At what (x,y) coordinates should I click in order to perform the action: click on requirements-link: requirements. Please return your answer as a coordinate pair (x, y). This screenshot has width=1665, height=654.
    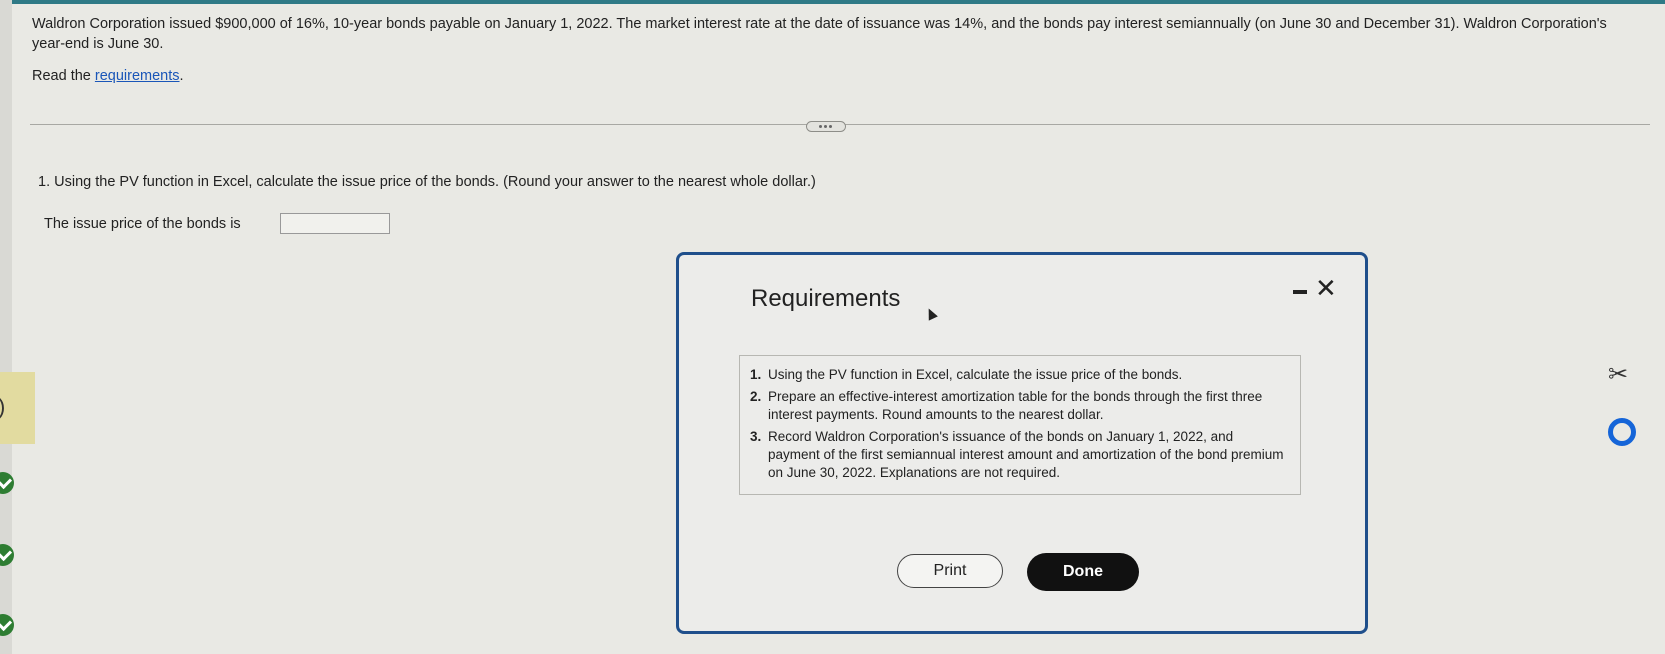
    Looking at the image, I should click on (137, 76).